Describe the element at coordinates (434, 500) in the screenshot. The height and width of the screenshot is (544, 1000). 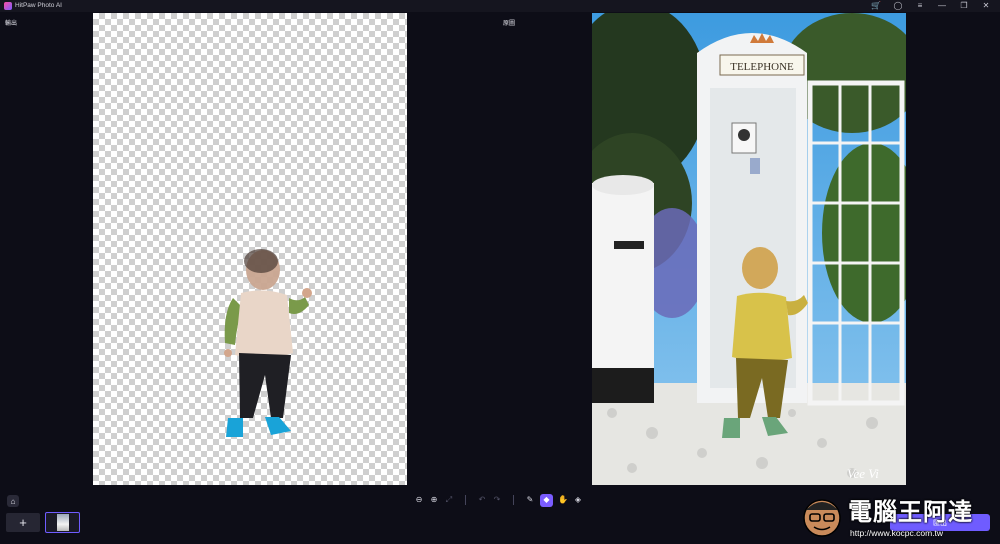
I see `zoom-in-icon: ⊕` at that location.